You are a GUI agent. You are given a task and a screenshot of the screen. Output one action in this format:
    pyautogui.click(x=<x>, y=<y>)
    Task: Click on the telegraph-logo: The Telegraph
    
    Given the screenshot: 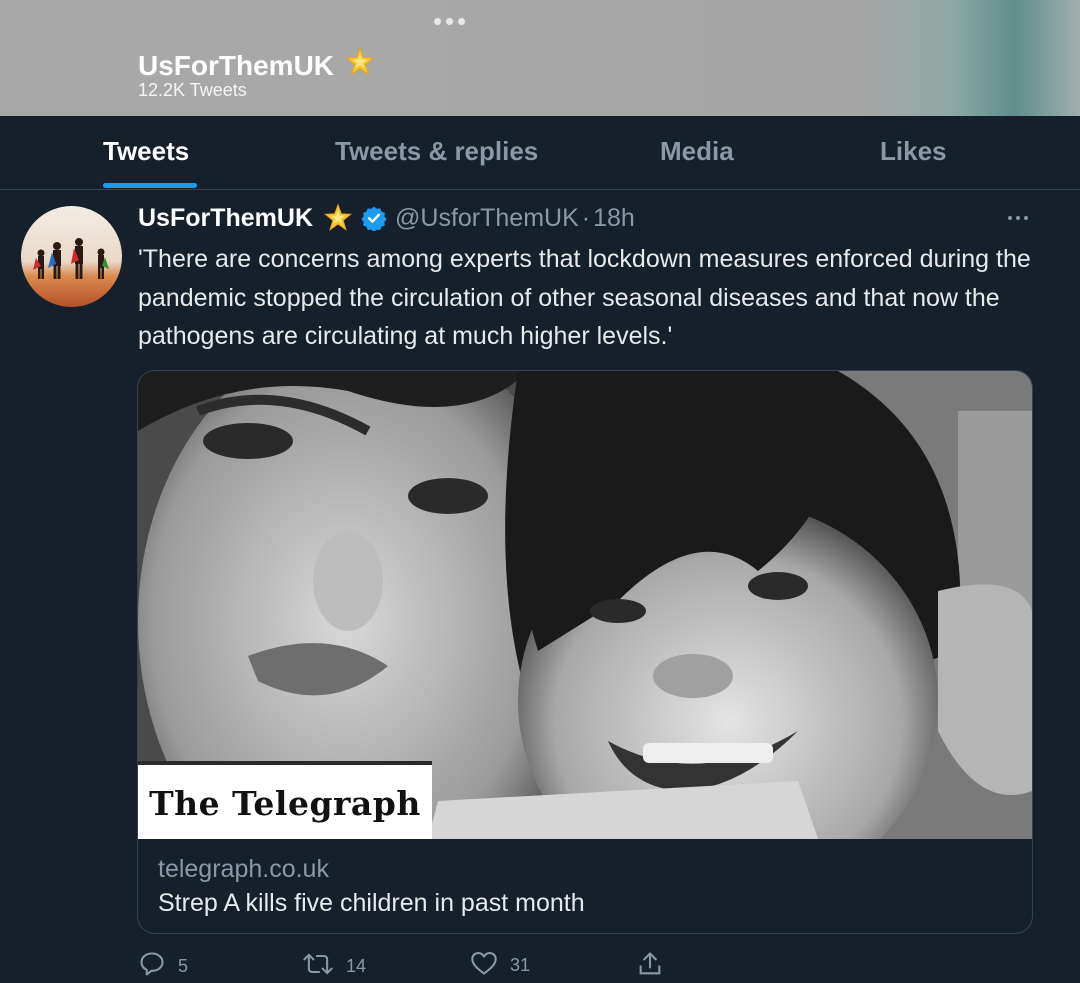 What is the action you would take?
    pyautogui.click(x=285, y=800)
    